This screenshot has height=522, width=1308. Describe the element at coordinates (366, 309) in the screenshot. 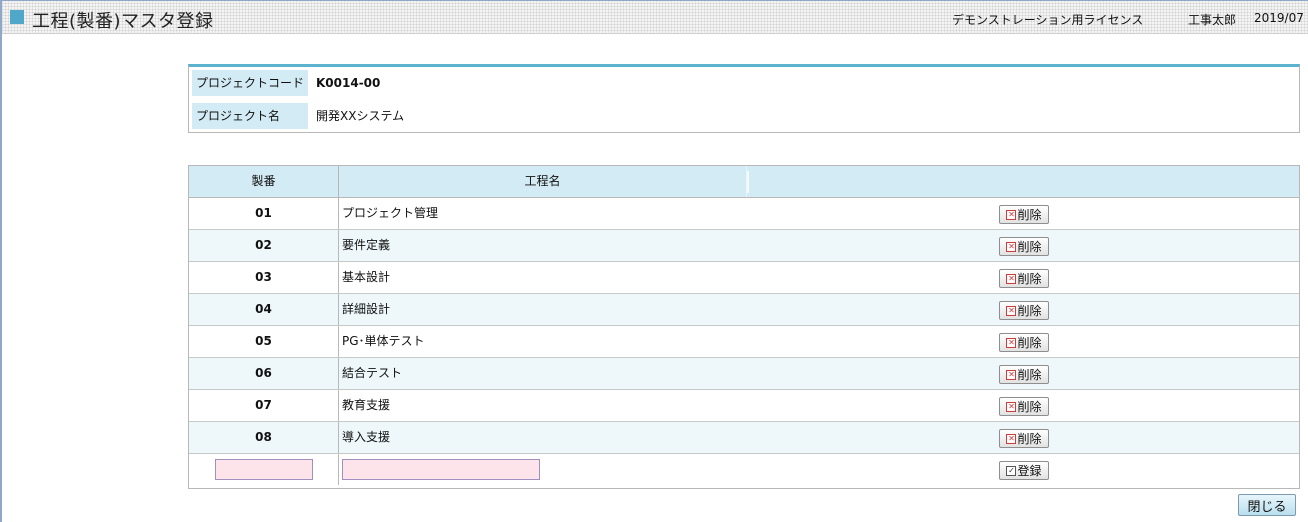

I see `row-process-name: 詳細設計` at that location.